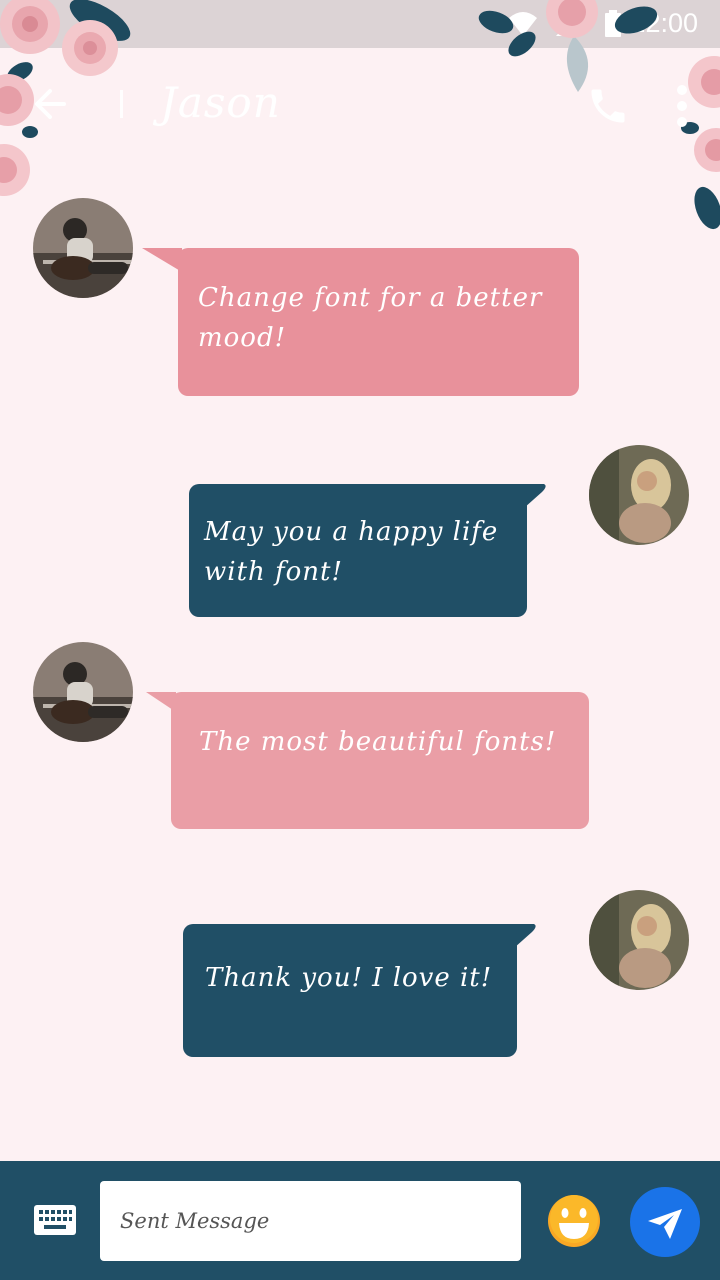 Image resolution: width=720 pixels, height=1280 pixels. What do you see at coordinates (608, 106) in the screenshot?
I see `phone-icon` at bounding box center [608, 106].